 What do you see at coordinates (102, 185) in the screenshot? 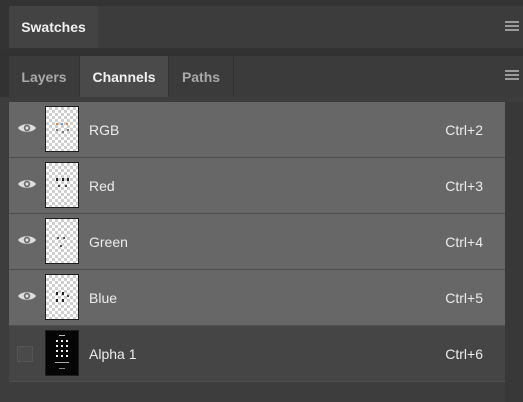
I see `channel-name: Red` at bounding box center [102, 185].